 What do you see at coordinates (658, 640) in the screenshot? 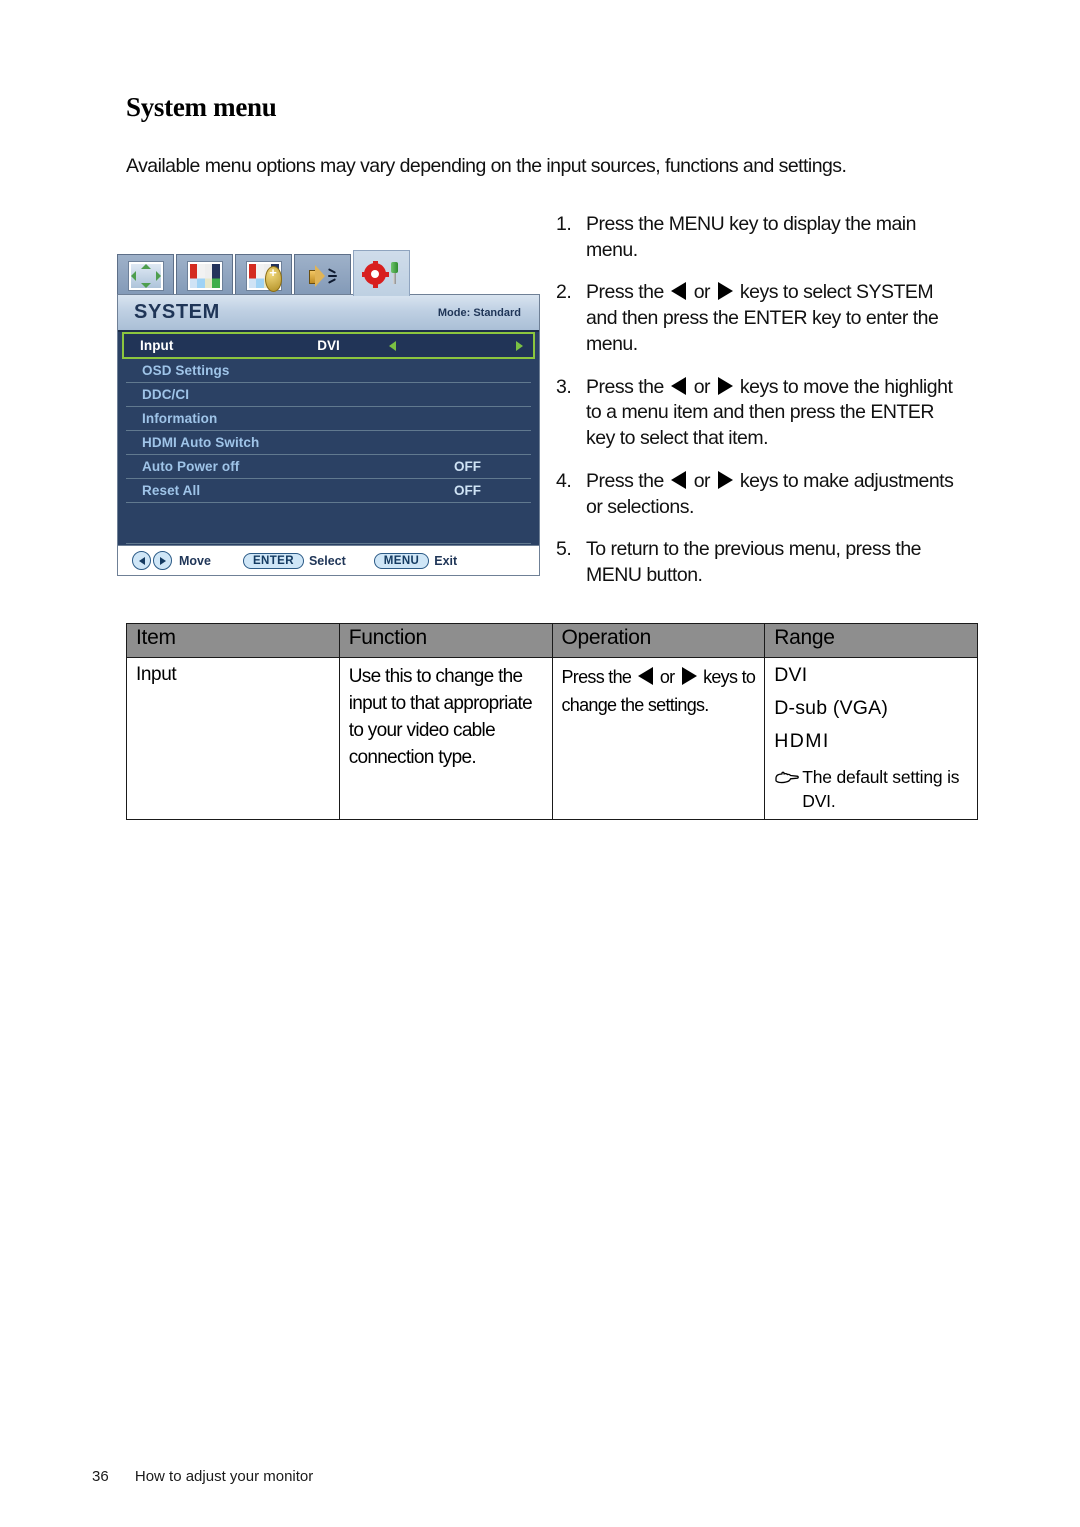
I see `table-header-operation: Operation` at bounding box center [658, 640].